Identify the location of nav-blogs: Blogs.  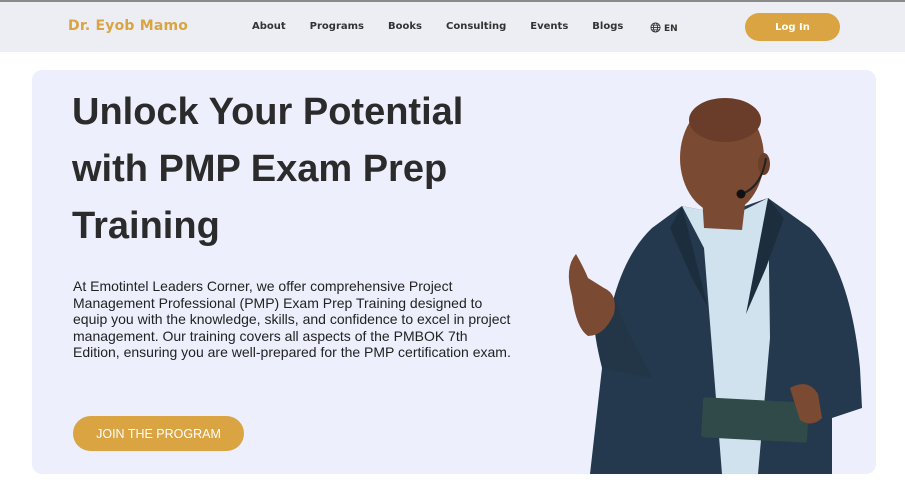
(607, 26).